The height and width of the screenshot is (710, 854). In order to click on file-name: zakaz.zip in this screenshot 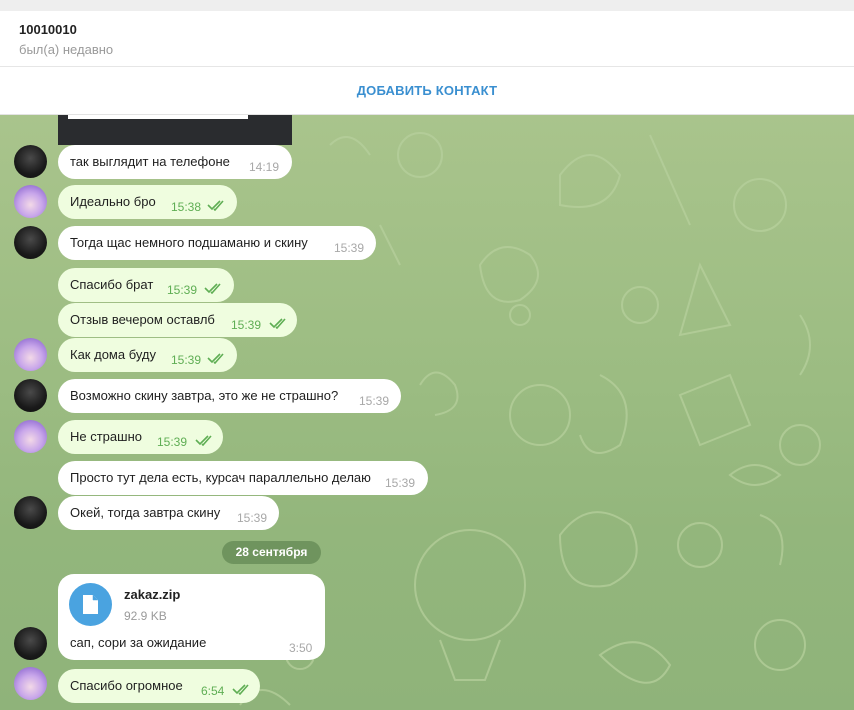, I will do `click(152, 594)`.